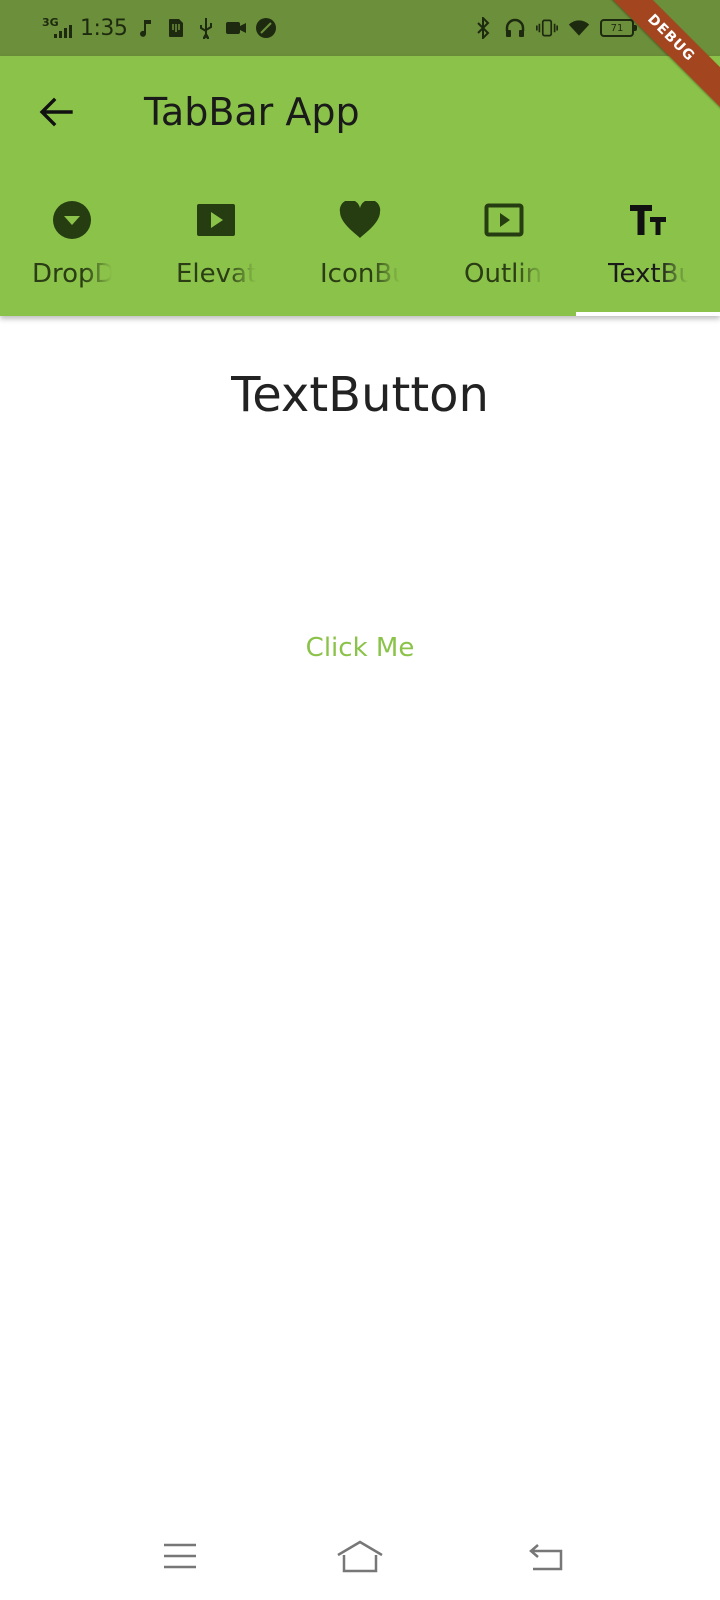 The image size is (720, 1600). What do you see at coordinates (504, 220) in the screenshot?
I see `play-box-outline-icon` at bounding box center [504, 220].